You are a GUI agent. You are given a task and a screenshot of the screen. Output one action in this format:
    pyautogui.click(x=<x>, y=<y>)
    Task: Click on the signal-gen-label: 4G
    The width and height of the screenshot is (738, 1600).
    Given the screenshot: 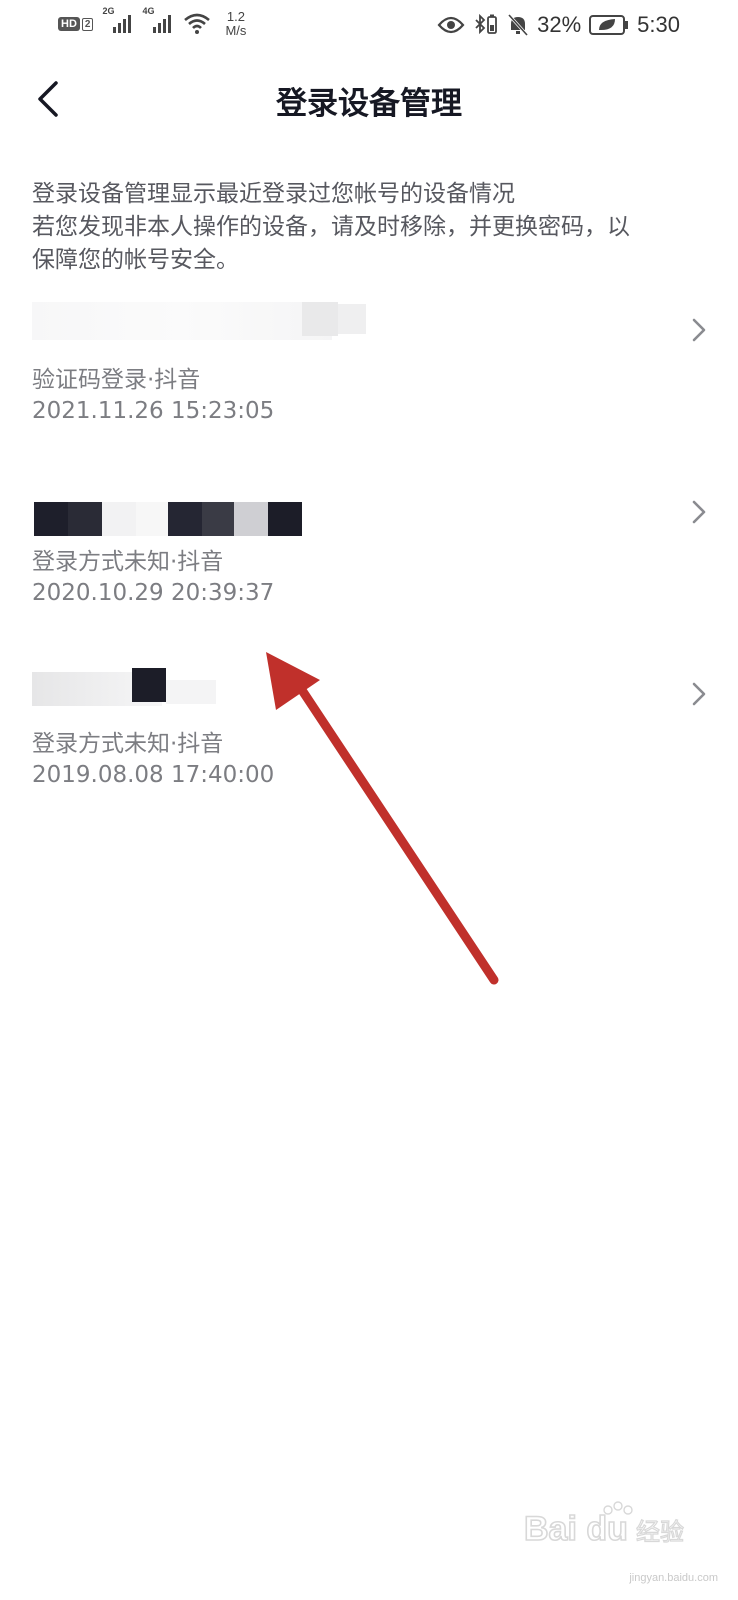 What is the action you would take?
    pyautogui.click(x=148, y=11)
    